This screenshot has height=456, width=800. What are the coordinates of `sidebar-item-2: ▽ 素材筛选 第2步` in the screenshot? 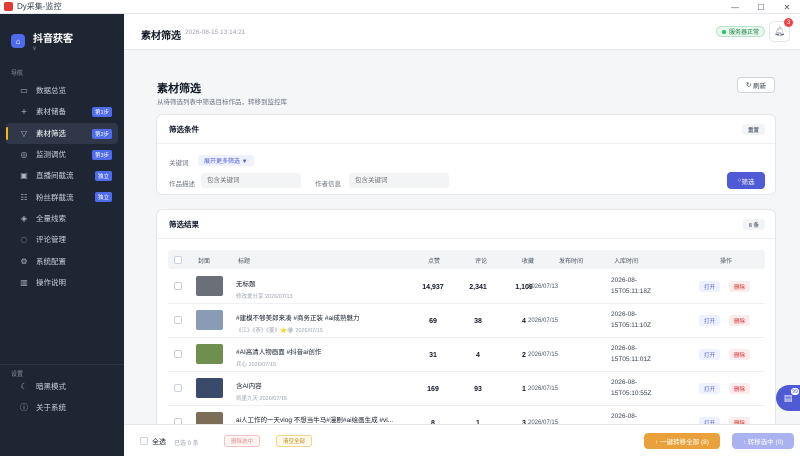 It's located at (62, 133).